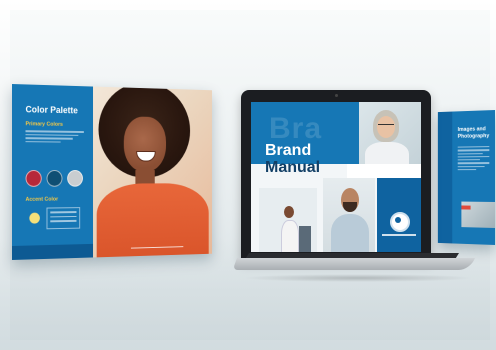  What do you see at coordinates (293, 167) in the screenshot?
I see `cover-title-manual: Manual` at bounding box center [293, 167].